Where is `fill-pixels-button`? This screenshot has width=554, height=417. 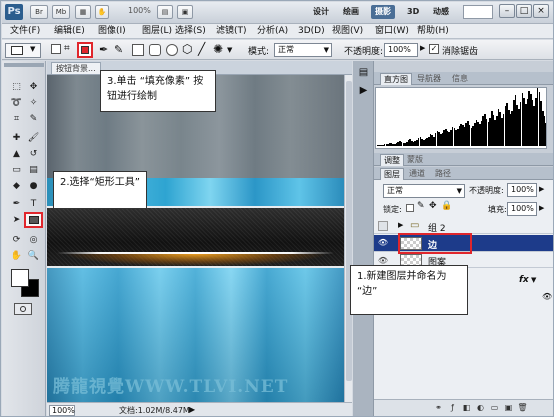
fill-pixels-button is located at coordinates (85, 50).